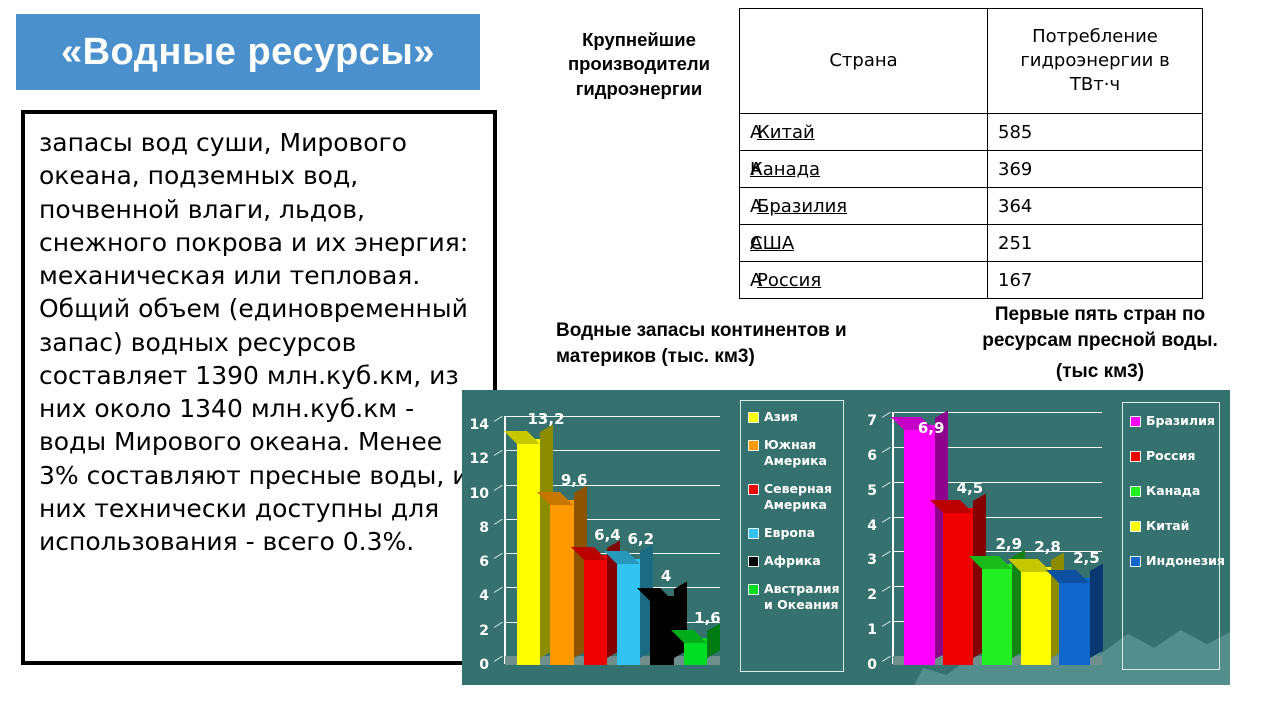 Image resolution: width=1280 pixels, height=720 pixels. I want to click on cell-consumption: 251, so click(1095, 243).